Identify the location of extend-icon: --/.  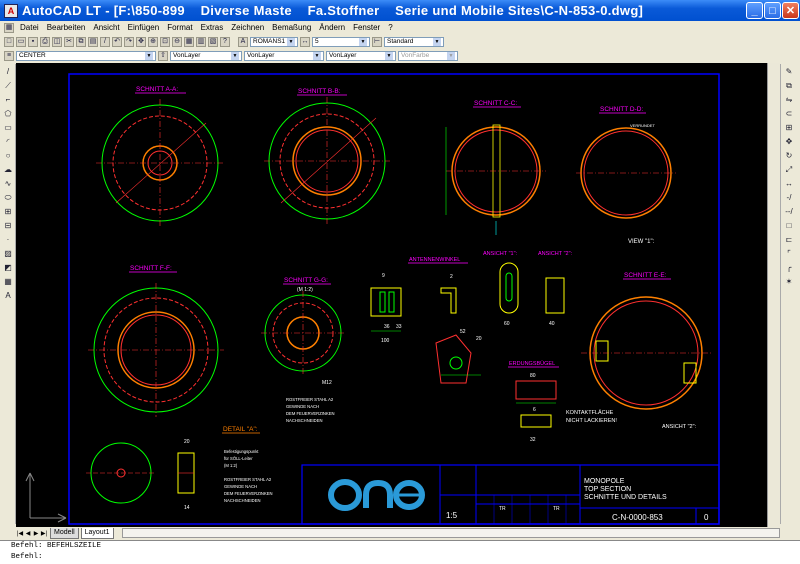
(789, 212).